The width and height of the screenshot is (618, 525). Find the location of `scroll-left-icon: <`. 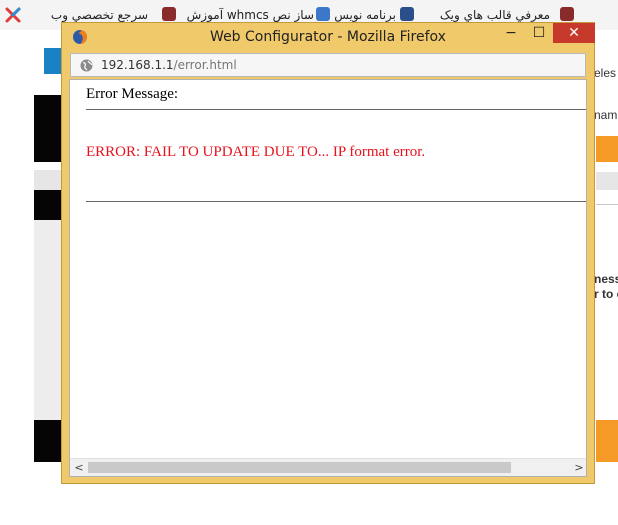

scroll-left-icon: < is located at coordinates (79, 467).